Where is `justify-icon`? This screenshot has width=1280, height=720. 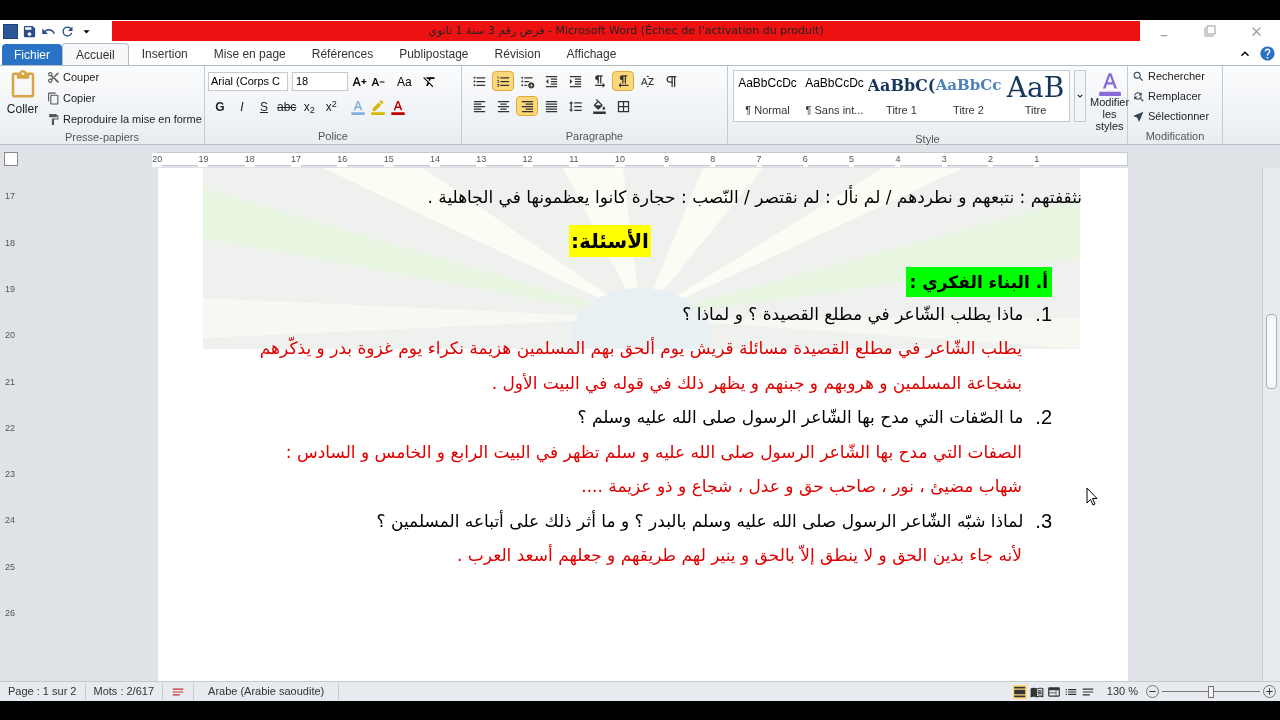 justify-icon is located at coordinates (551, 106).